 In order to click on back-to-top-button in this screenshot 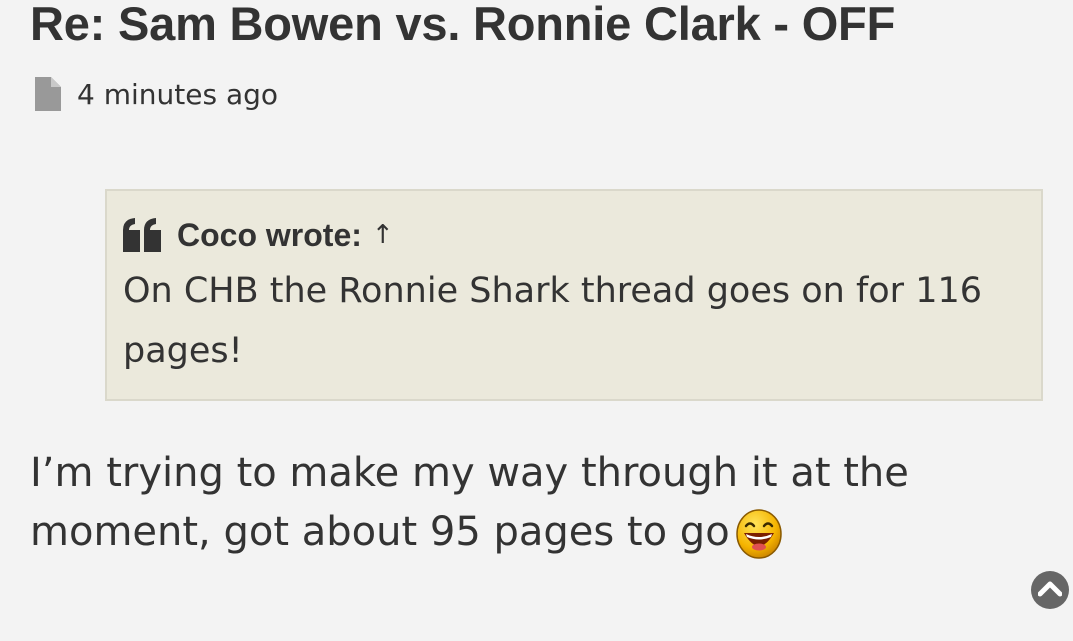, I will do `click(1050, 590)`.